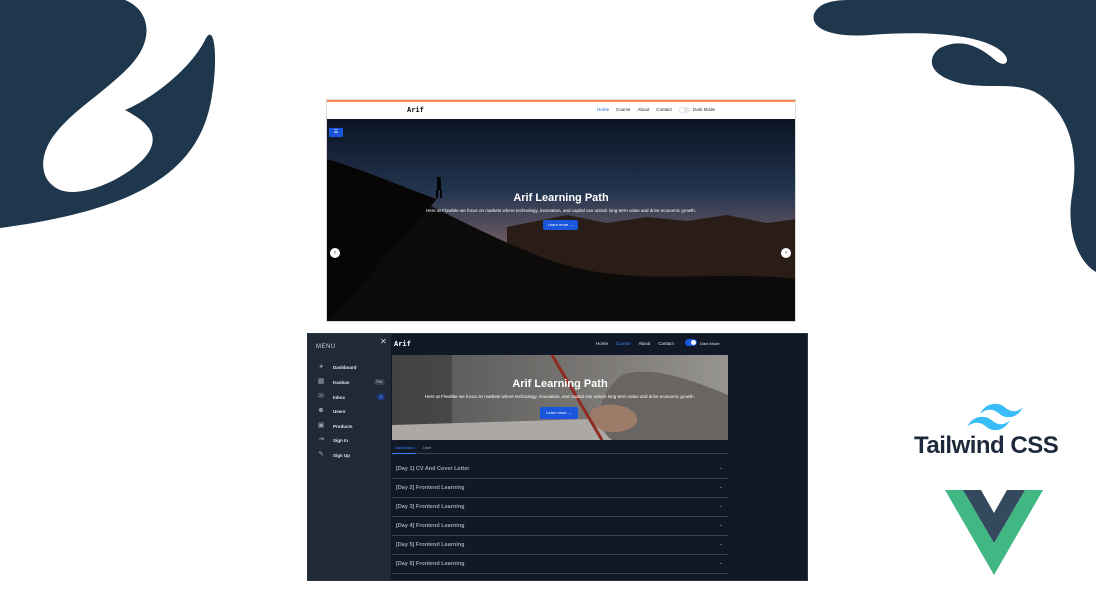  I want to click on sign-up-icon: ✎, so click(321, 454).